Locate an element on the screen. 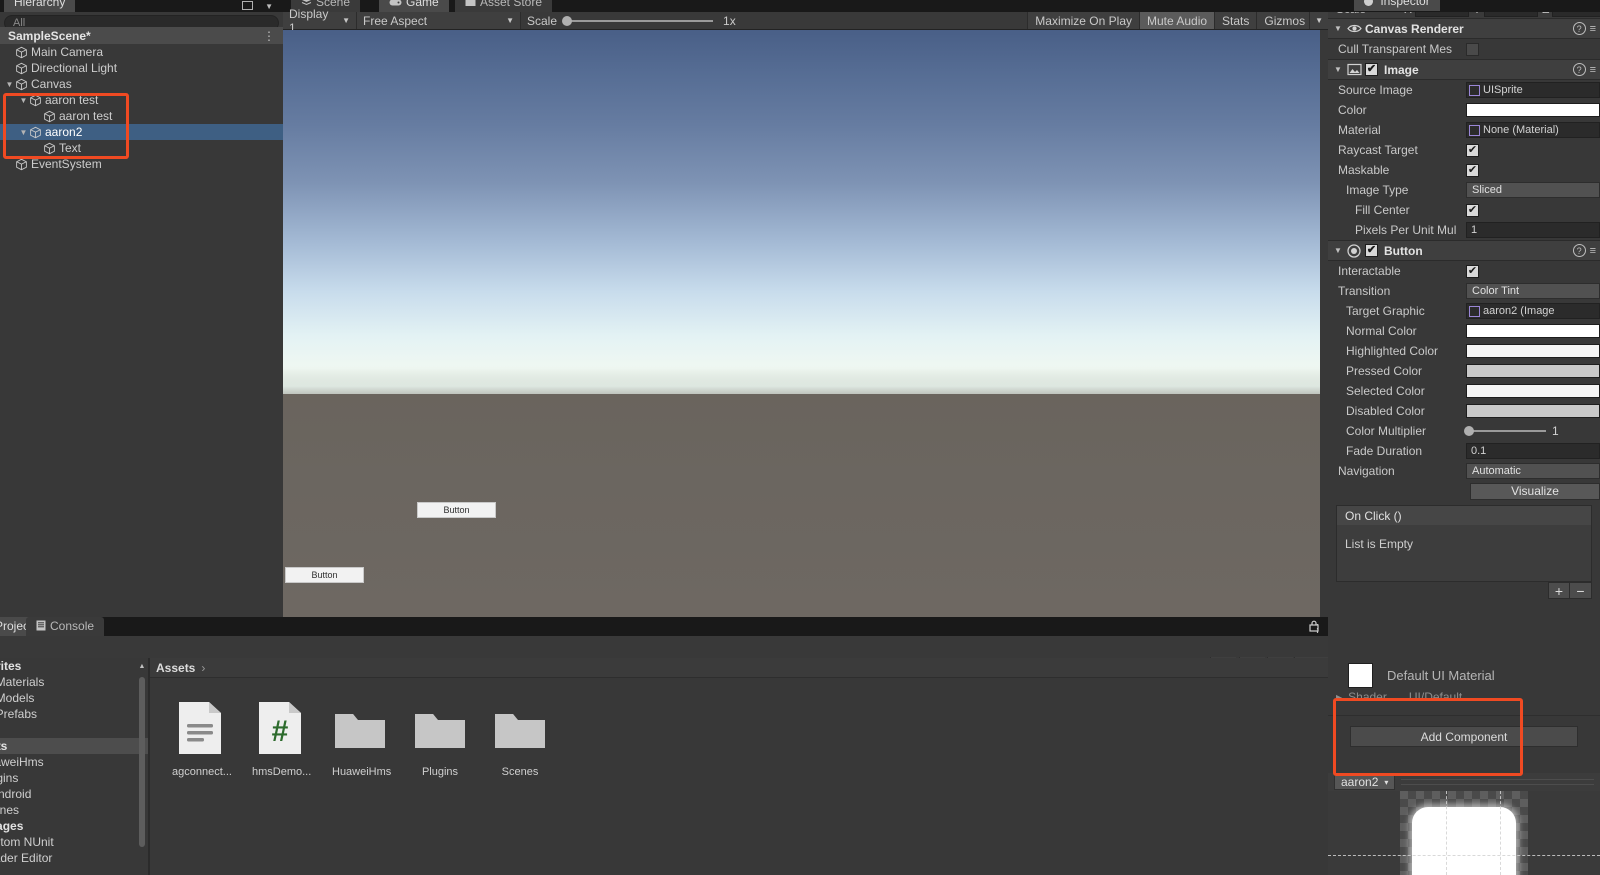  game-ui-button-2: Button is located at coordinates (324, 575).